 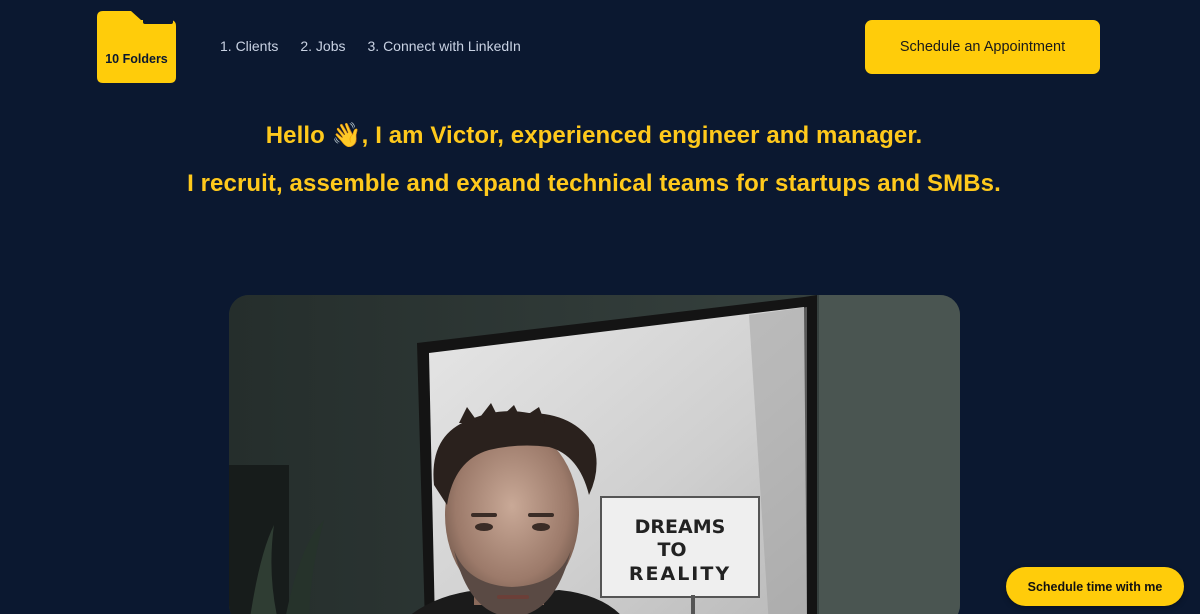 What do you see at coordinates (680, 574) in the screenshot?
I see `sign-line-3: REALITY` at bounding box center [680, 574].